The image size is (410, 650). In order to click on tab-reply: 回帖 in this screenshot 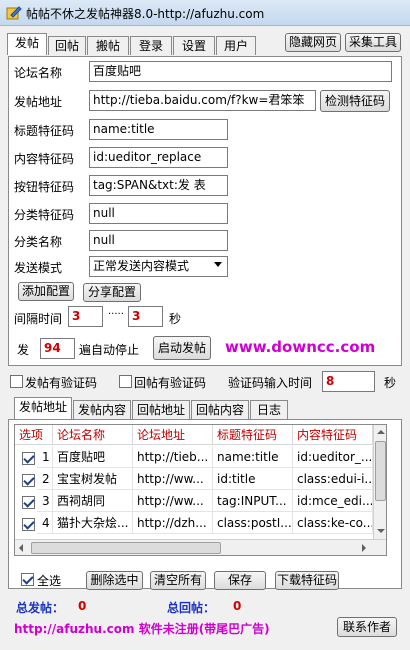, I will do `click(67, 45)`.